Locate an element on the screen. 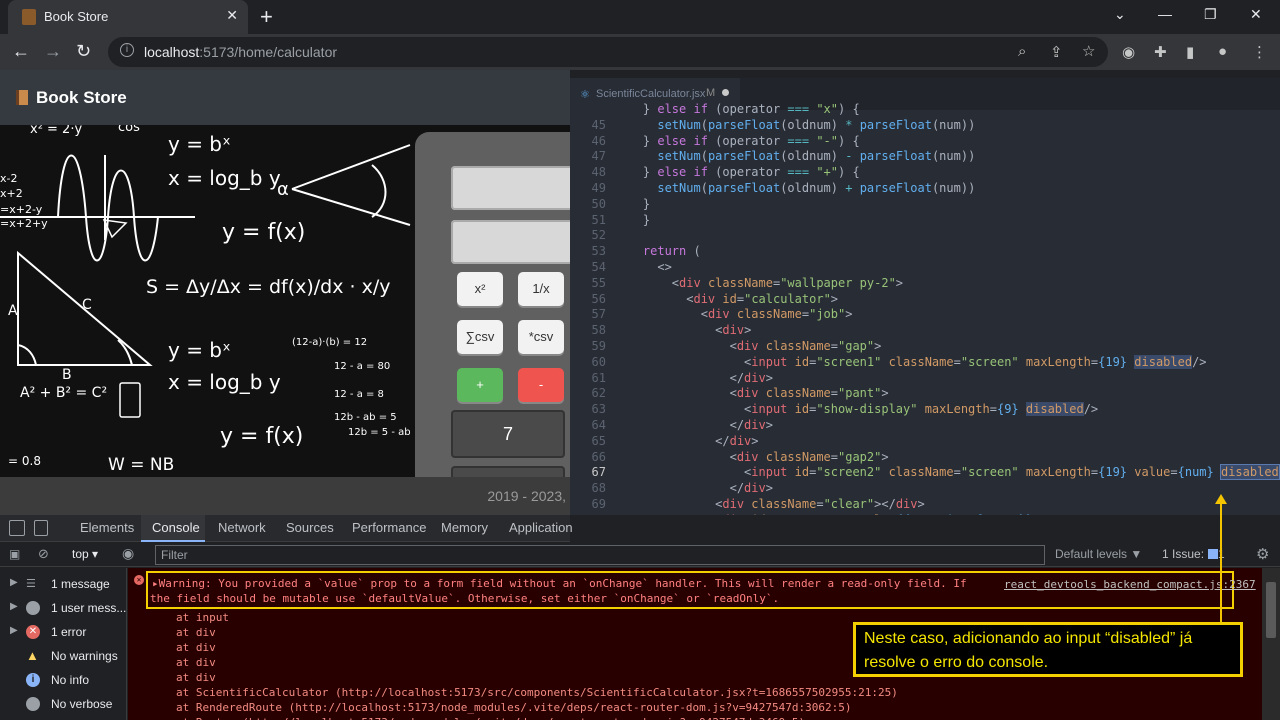 Image resolution: width=1280 pixels, height=720 pixels. code-line: 59 <div className="gap"> is located at coordinates (925, 346).